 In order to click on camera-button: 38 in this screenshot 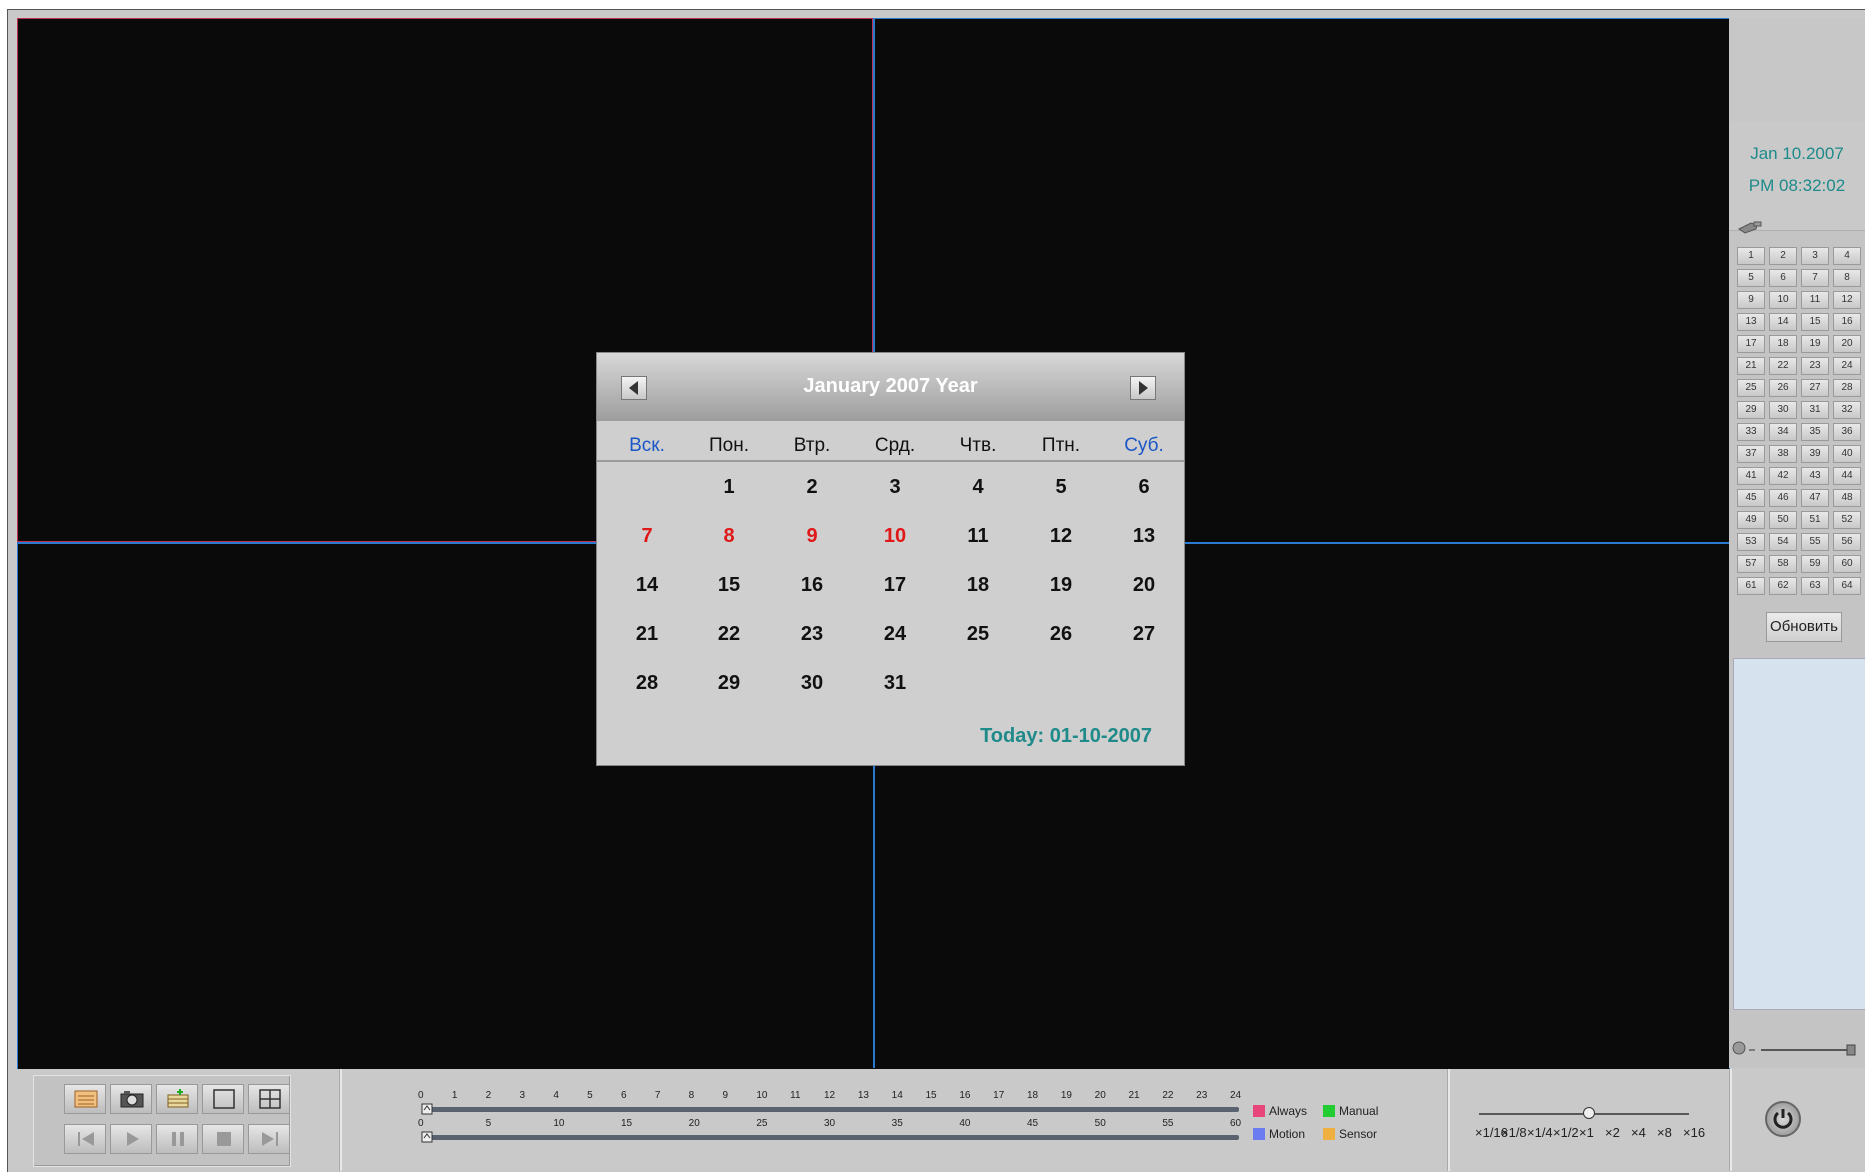, I will do `click(1783, 454)`.